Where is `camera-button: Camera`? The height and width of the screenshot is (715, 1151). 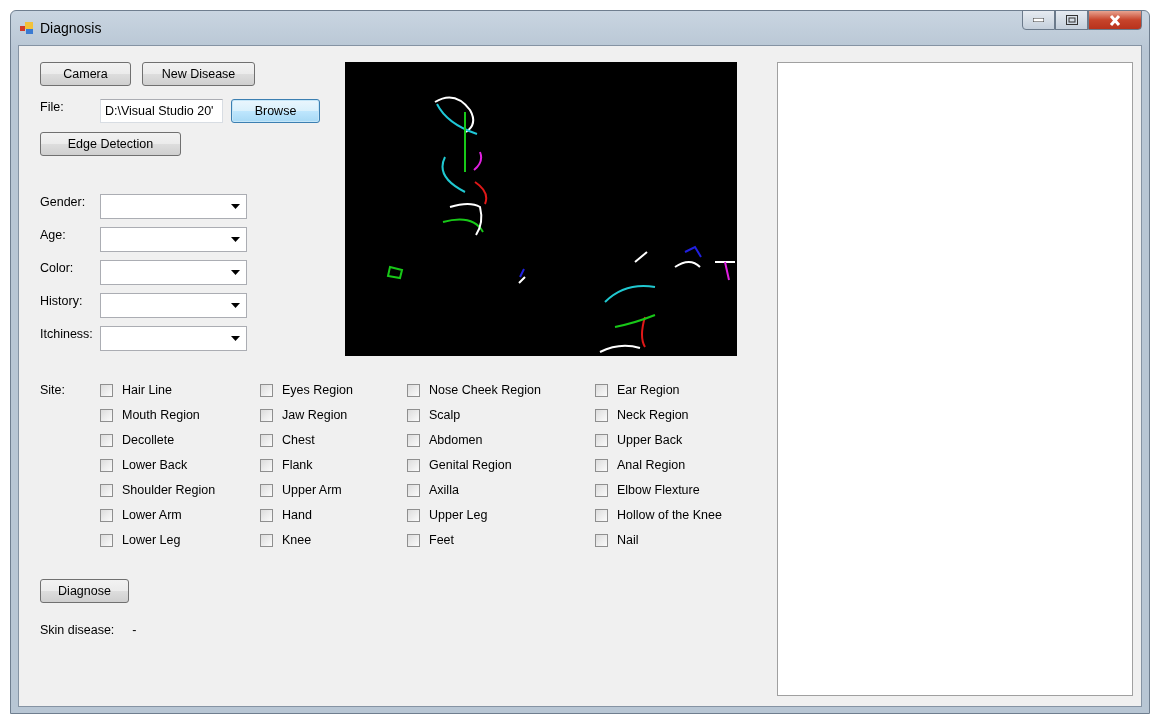 camera-button: Camera is located at coordinates (85, 74).